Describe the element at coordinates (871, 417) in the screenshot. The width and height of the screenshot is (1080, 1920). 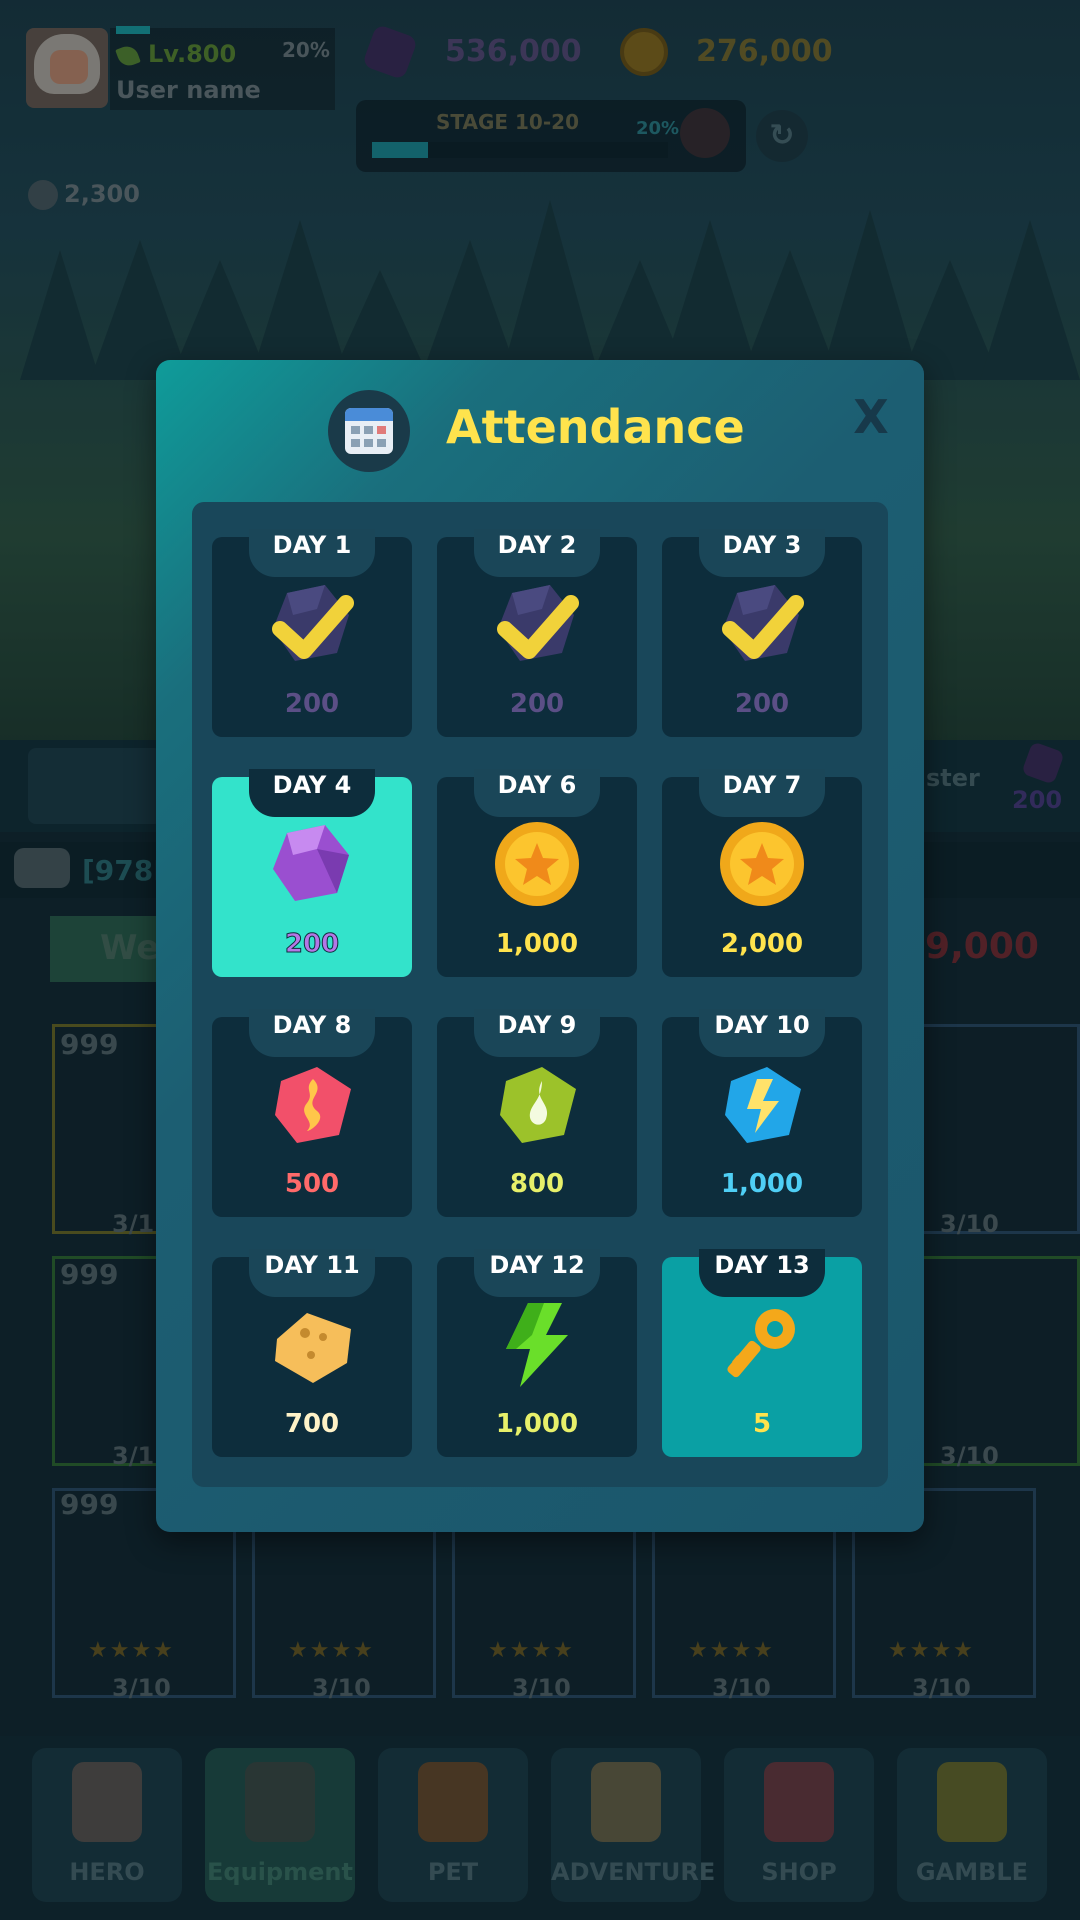
I see `close-button: X` at that location.